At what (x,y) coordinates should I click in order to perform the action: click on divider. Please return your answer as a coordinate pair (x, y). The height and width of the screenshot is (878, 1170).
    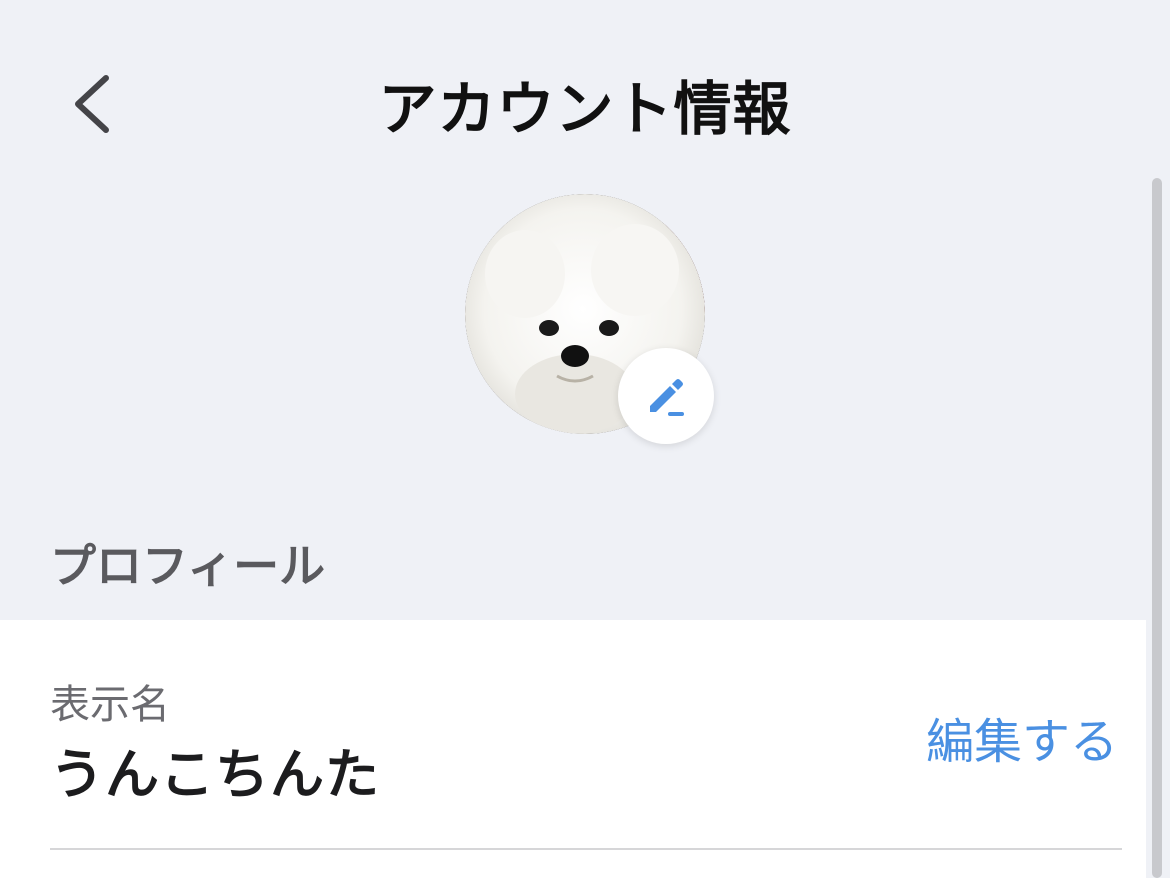
    Looking at the image, I should click on (586, 849).